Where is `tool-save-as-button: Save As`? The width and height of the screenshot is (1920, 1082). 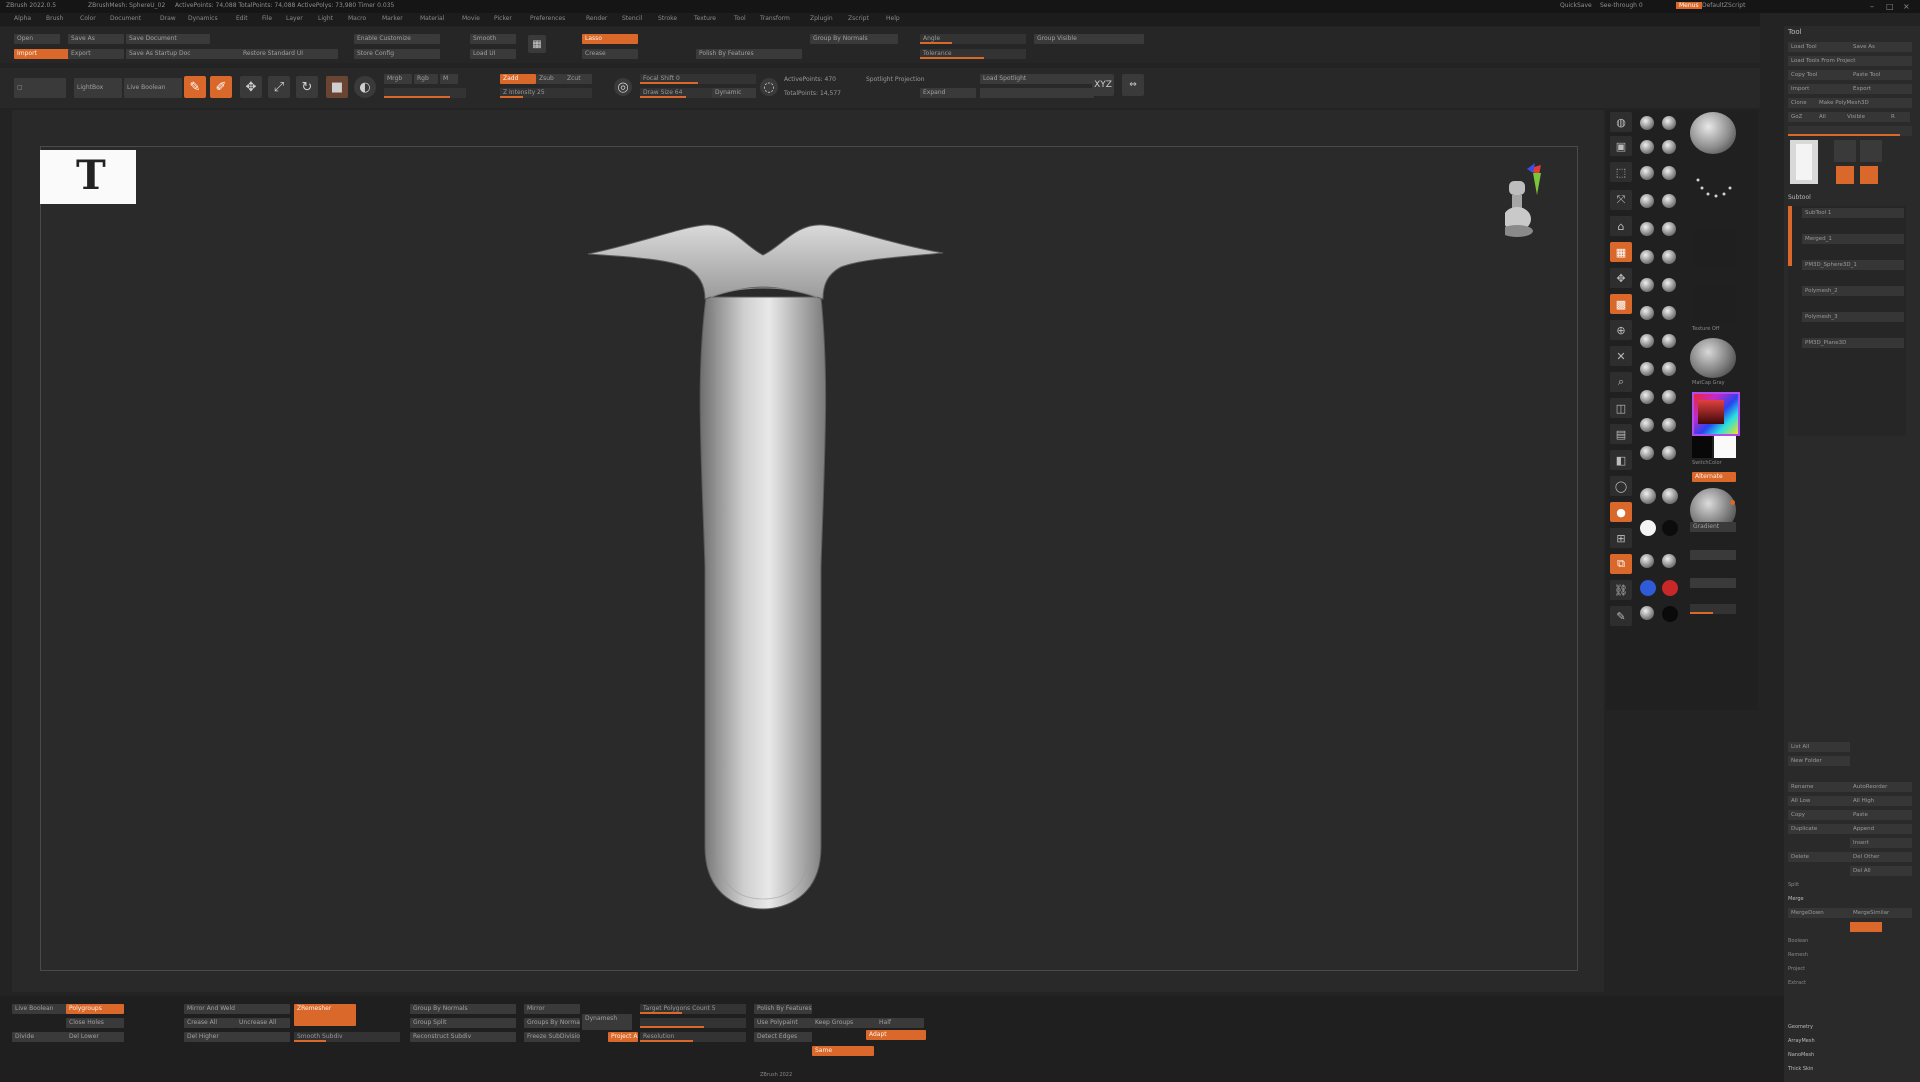 tool-save-as-button: Save As is located at coordinates (1881, 47).